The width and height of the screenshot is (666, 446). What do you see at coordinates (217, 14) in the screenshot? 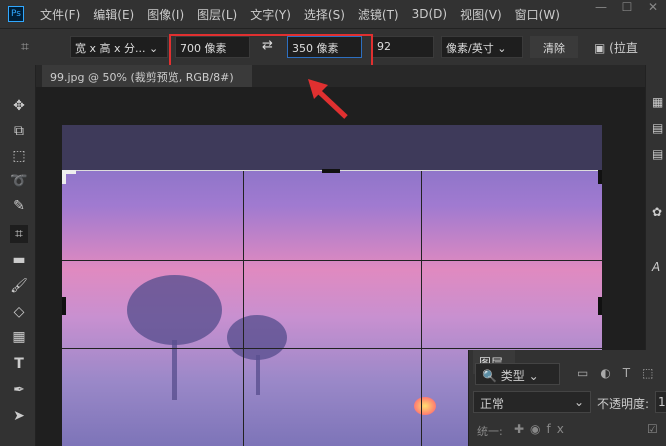
I see `menu-layer: 图层(L)` at bounding box center [217, 14].